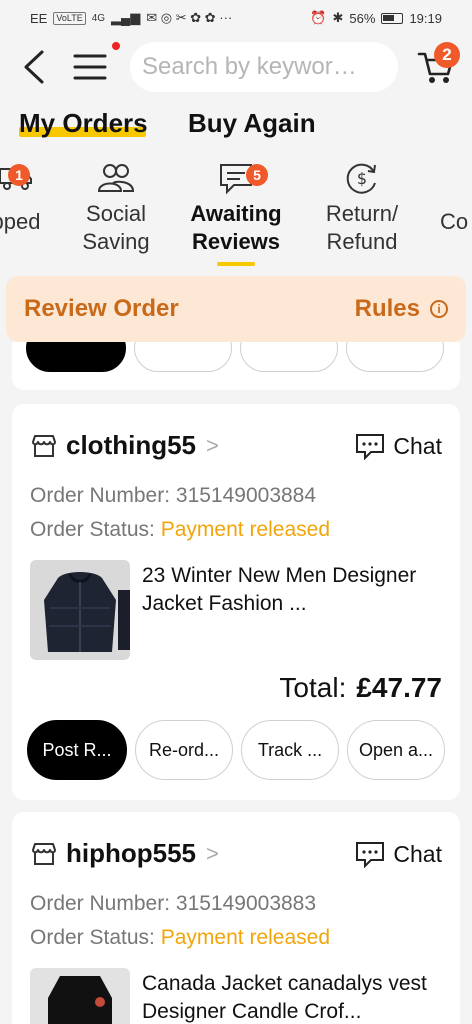  I want to click on order-number: 315149003883, so click(246, 903).